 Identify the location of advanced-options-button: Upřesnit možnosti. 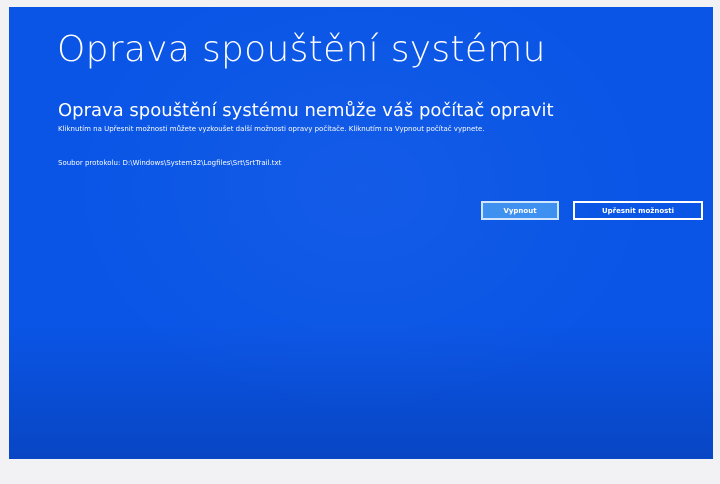
(638, 210).